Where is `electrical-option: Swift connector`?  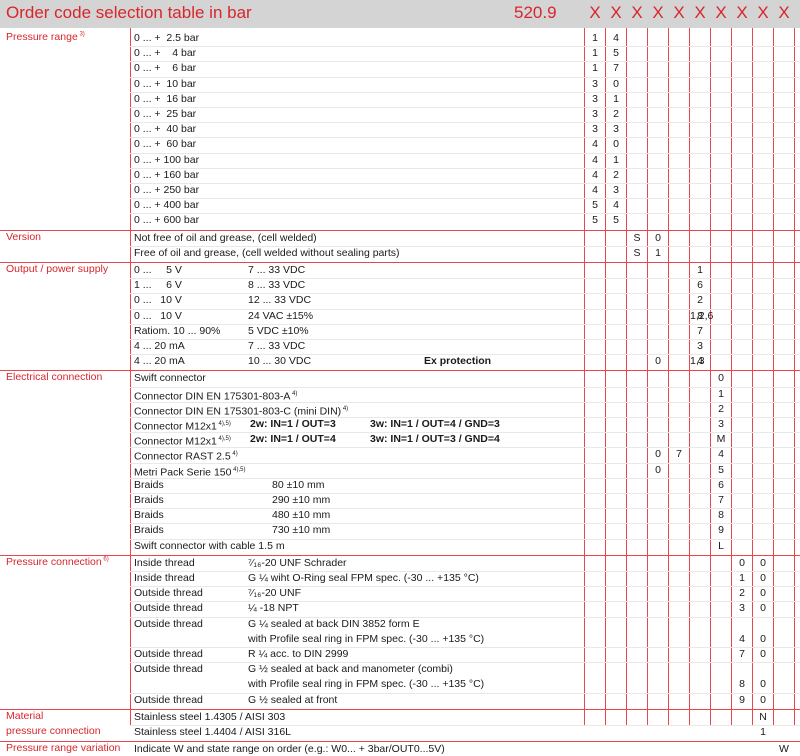
electrical-option: Swift connector is located at coordinates (170, 378).